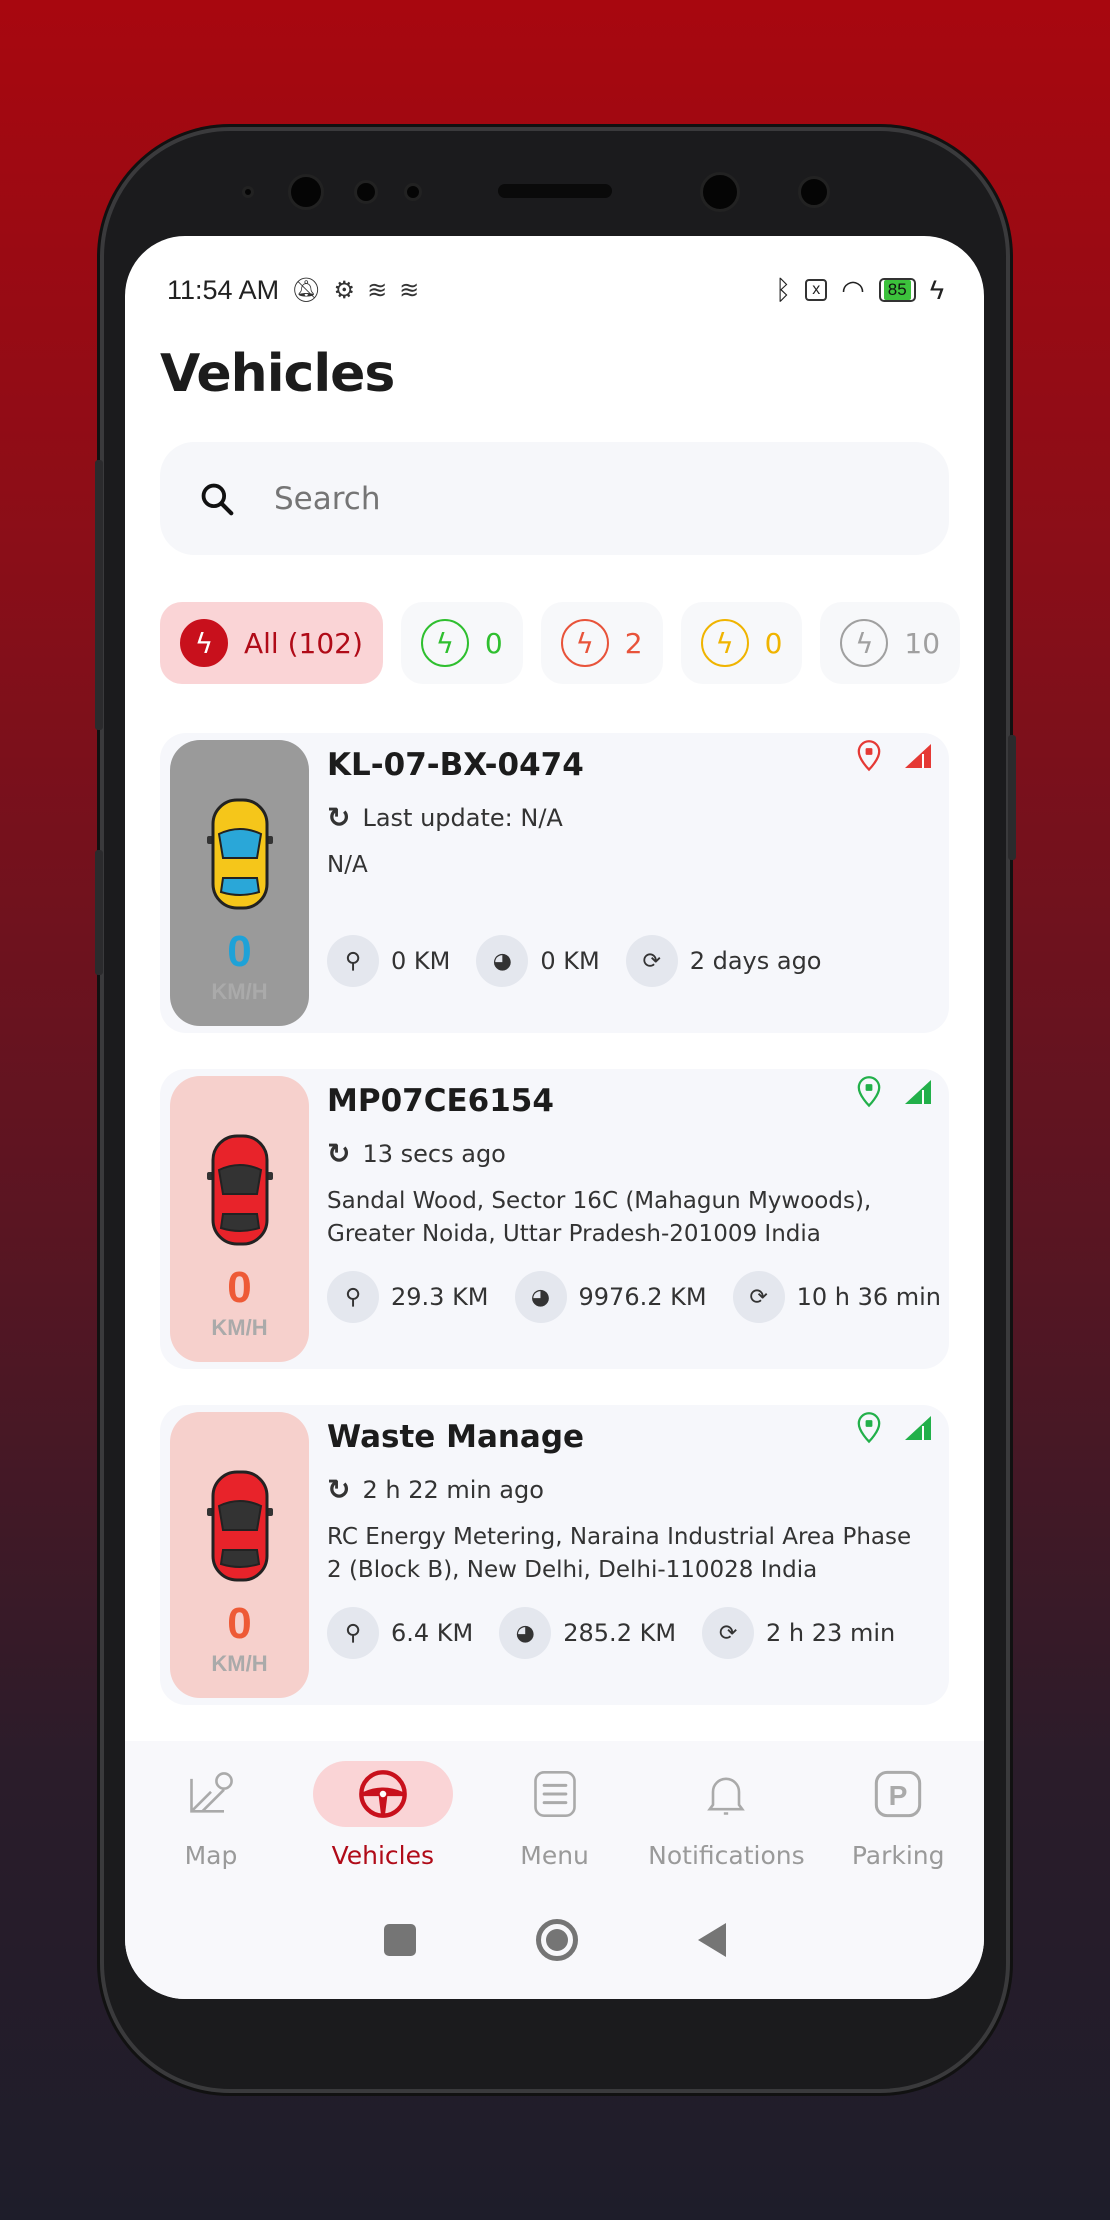 The width and height of the screenshot is (1110, 2220). Describe the element at coordinates (574, 498) in the screenshot. I see `search-input` at that location.